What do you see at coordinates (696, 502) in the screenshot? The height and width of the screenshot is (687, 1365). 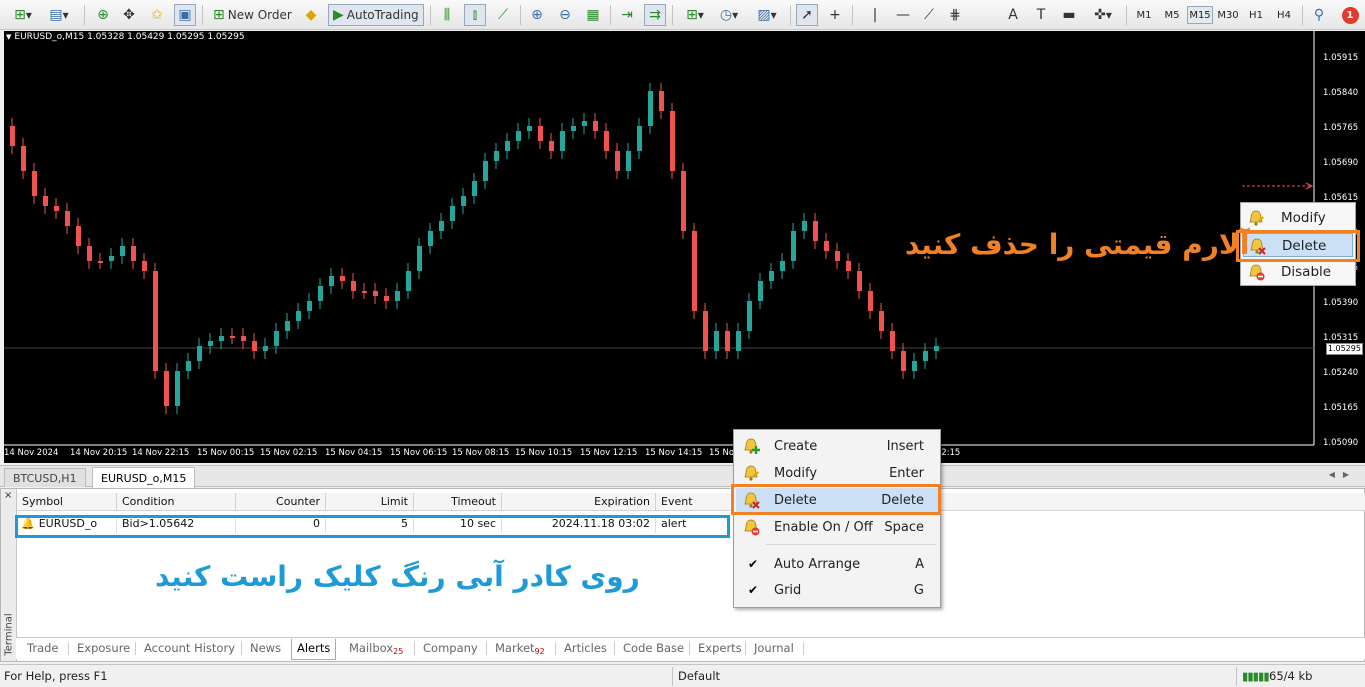 I see `col-event: Event` at bounding box center [696, 502].